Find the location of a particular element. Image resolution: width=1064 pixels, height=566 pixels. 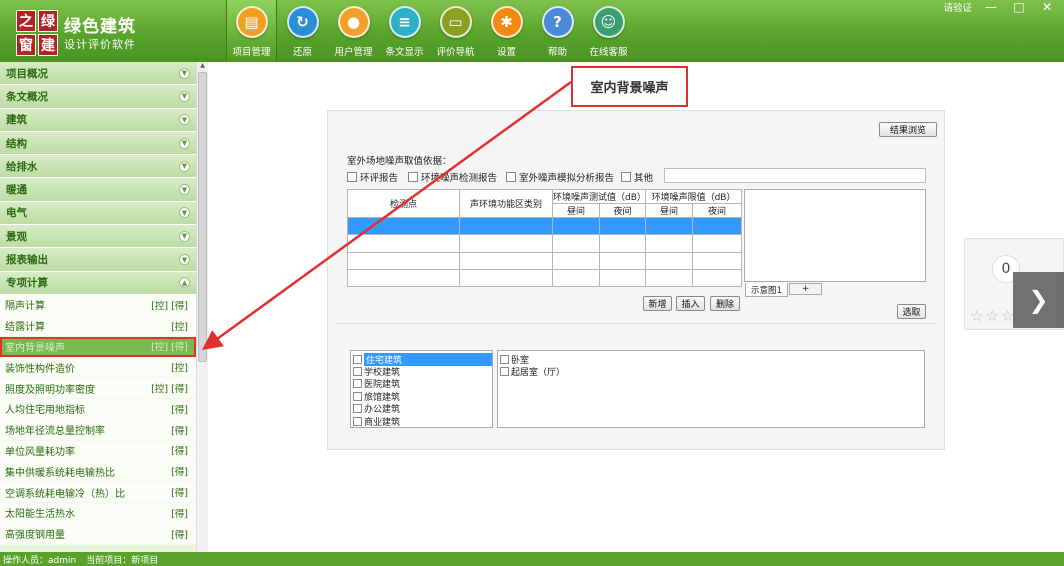

toolbar-help-button: ? 帮助 is located at coordinates (557, 31).